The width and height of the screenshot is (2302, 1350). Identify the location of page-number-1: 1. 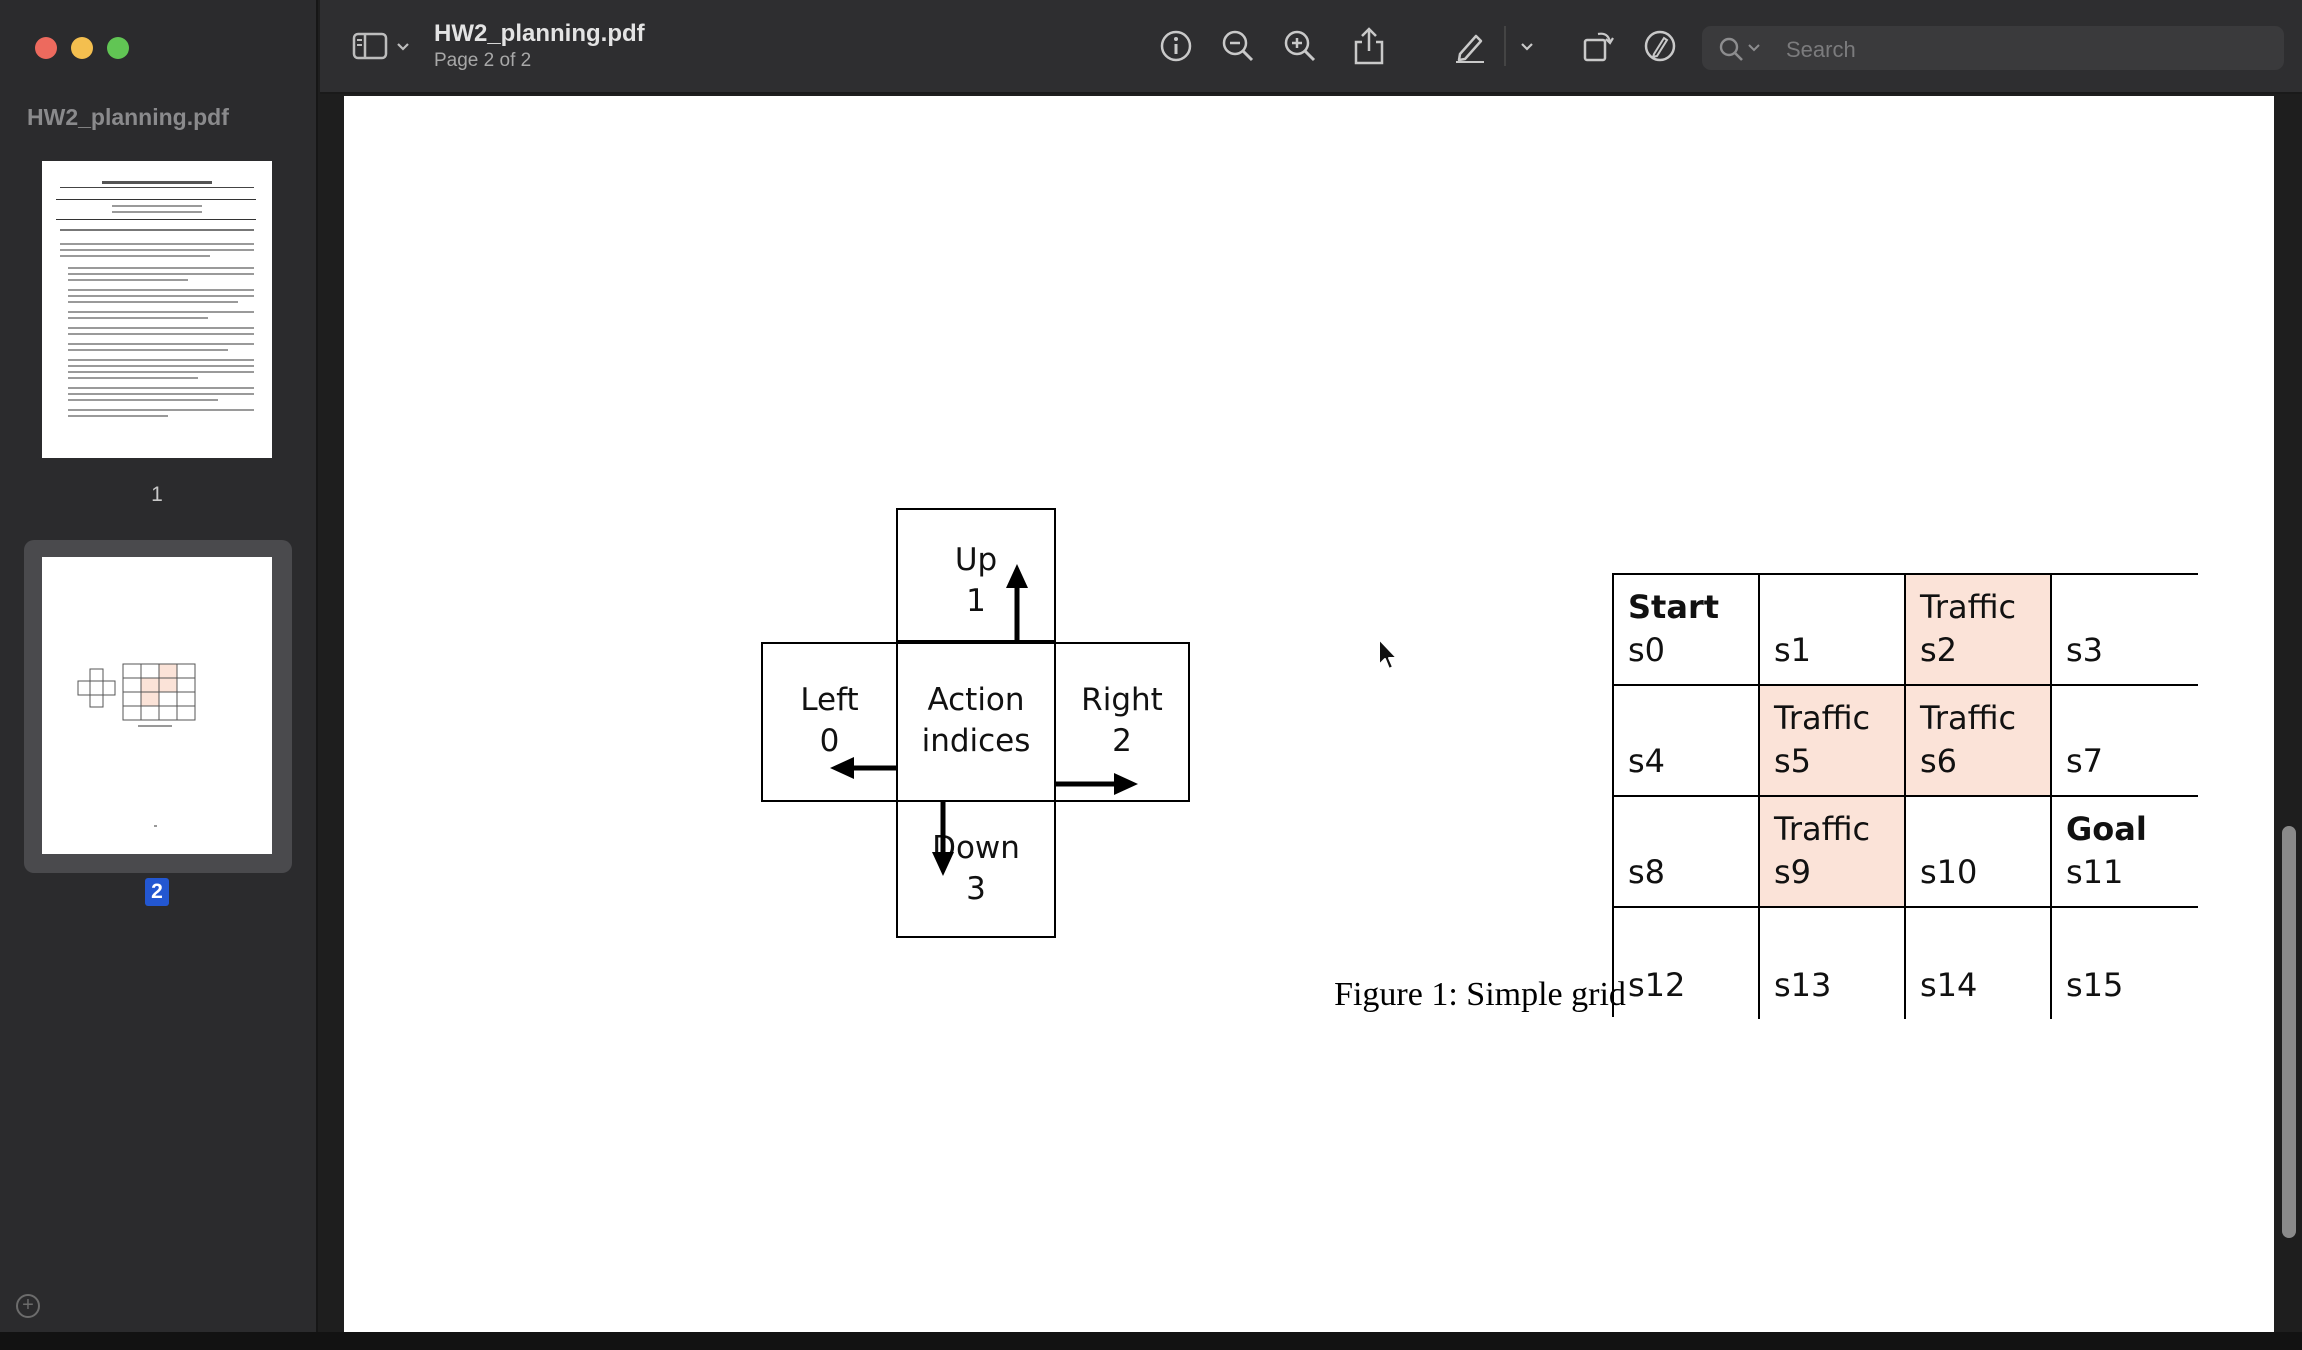
(157, 494).